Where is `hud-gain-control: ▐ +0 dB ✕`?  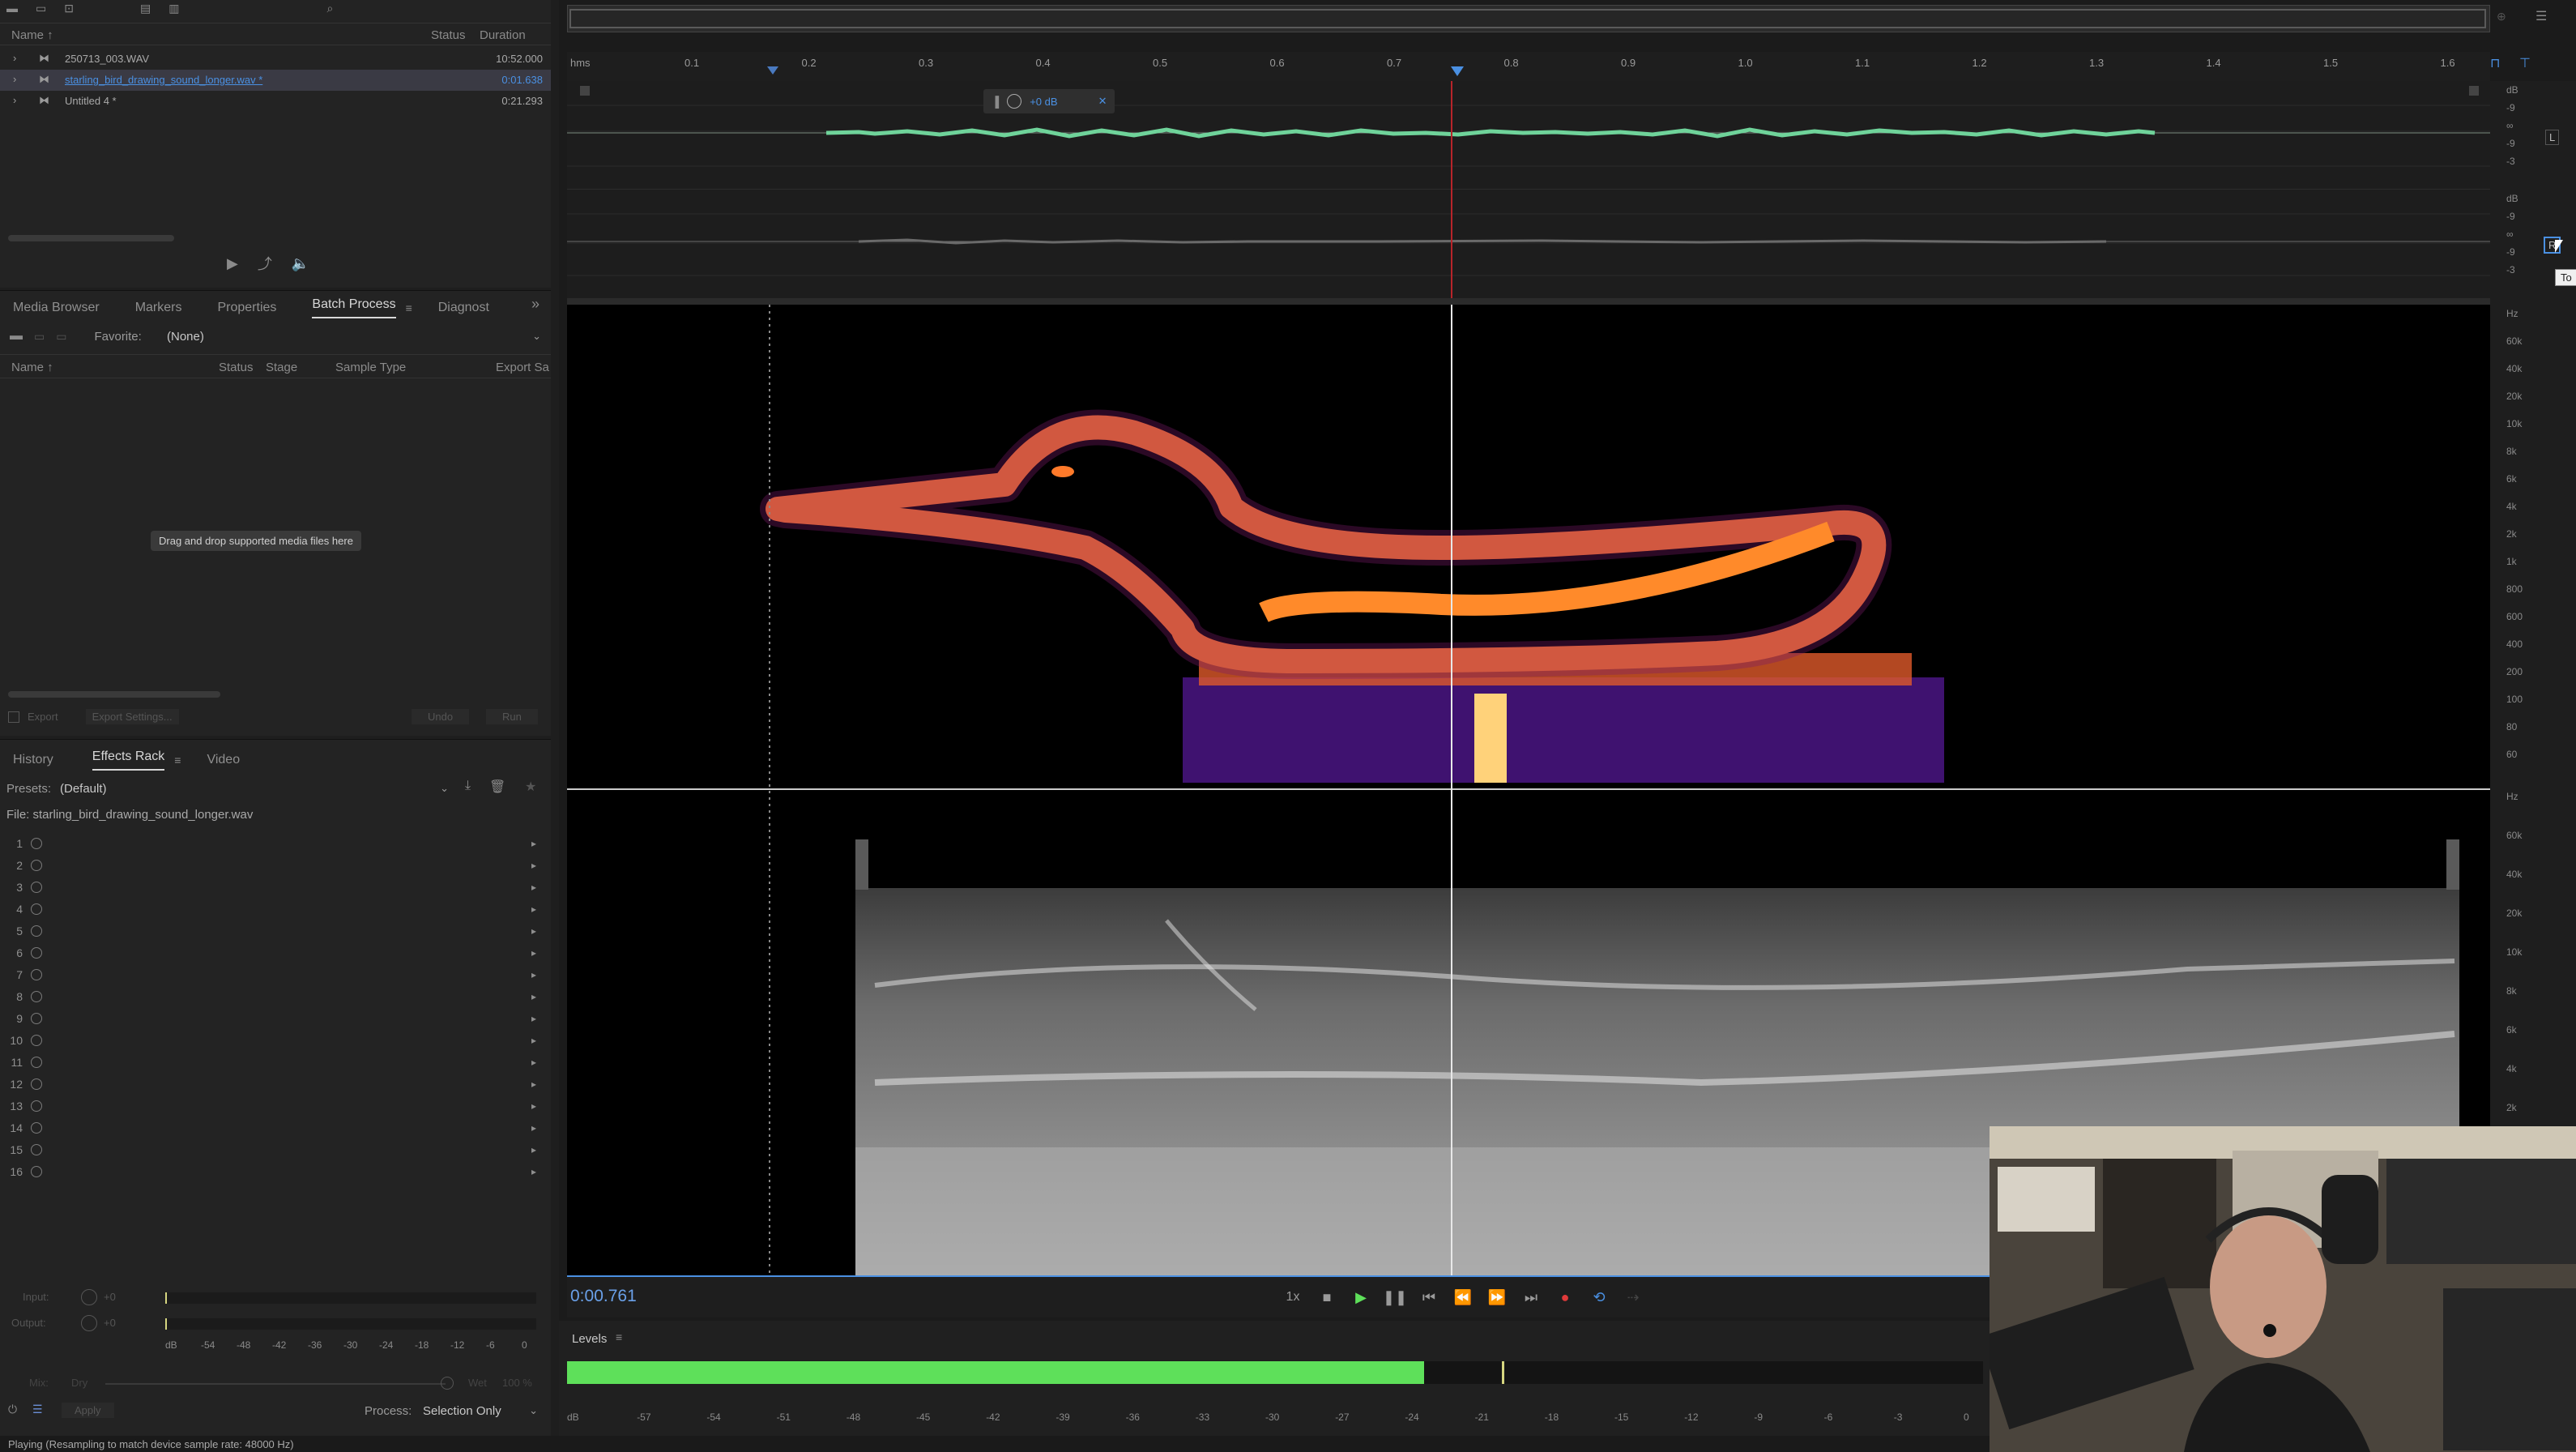
hud-gain-control: ▐ +0 dB ✕ is located at coordinates (1049, 101).